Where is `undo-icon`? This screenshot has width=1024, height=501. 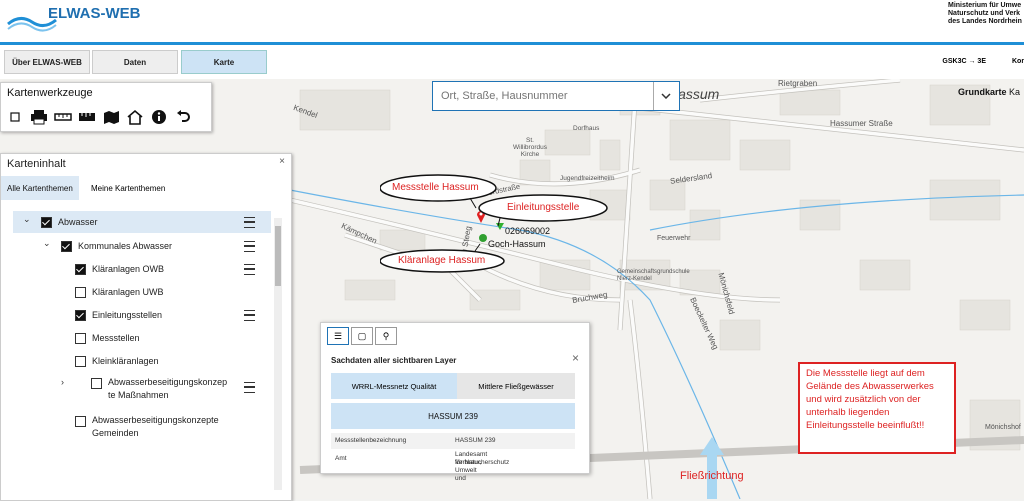
undo-icon is located at coordinates (183, 117).